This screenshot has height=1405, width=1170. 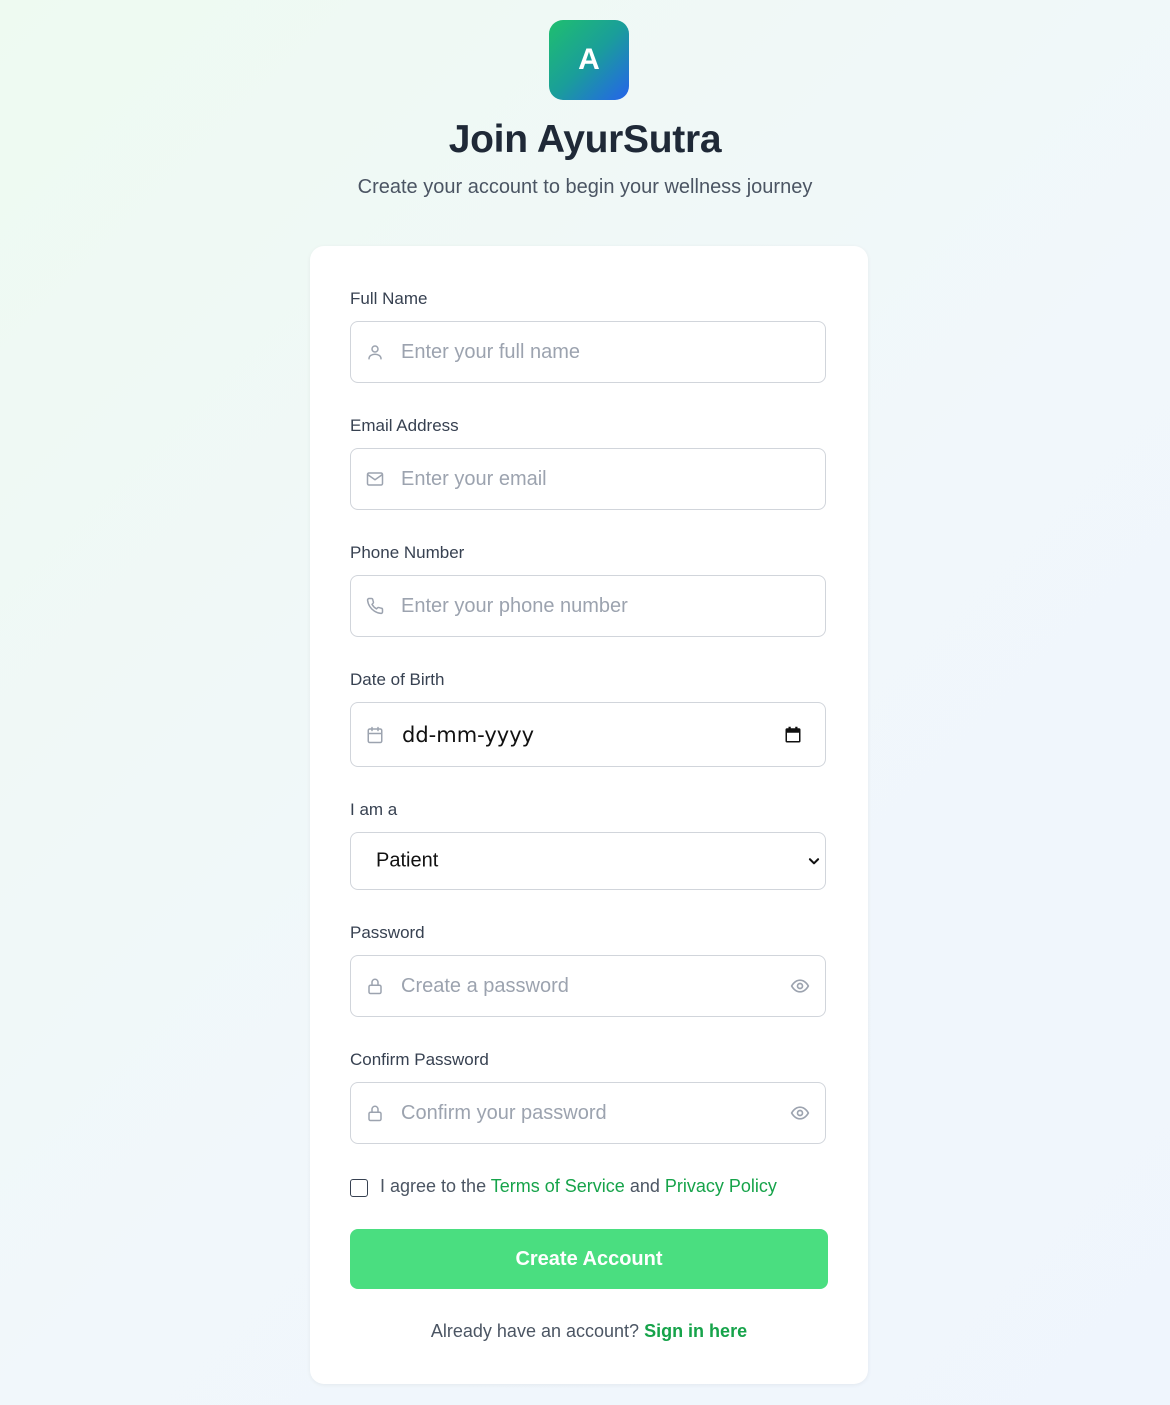 What do you see at coordinates (433, 1186) in the screenshot?
I see `terms-prefix: I agree to the` at bounding box center [433, 1186].